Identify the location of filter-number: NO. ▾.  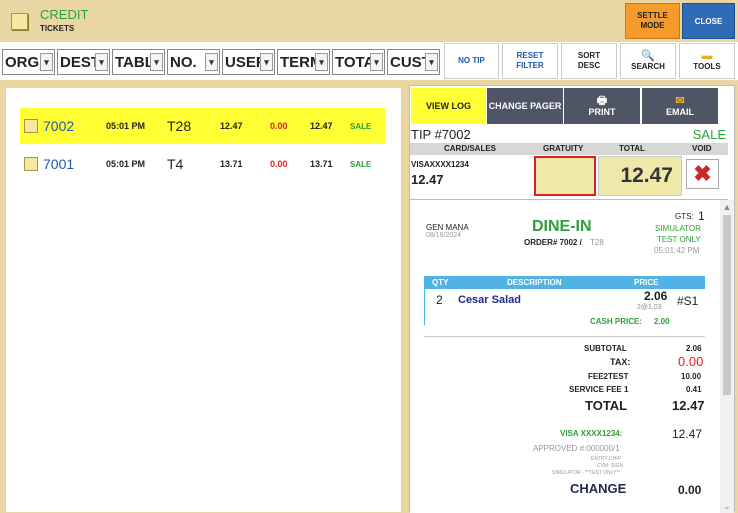
(193, 62).